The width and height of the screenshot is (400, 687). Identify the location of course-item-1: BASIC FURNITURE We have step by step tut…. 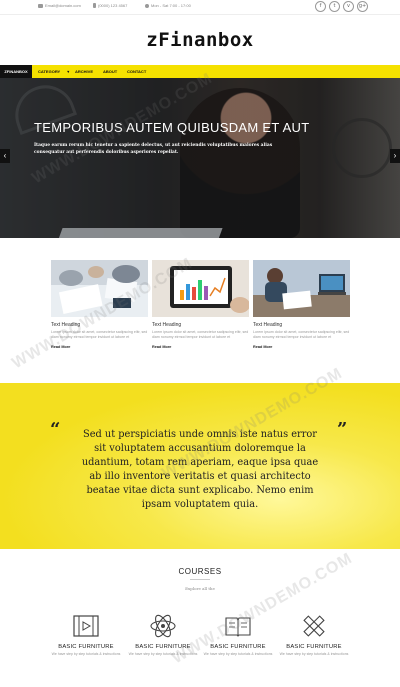
(86, 635).